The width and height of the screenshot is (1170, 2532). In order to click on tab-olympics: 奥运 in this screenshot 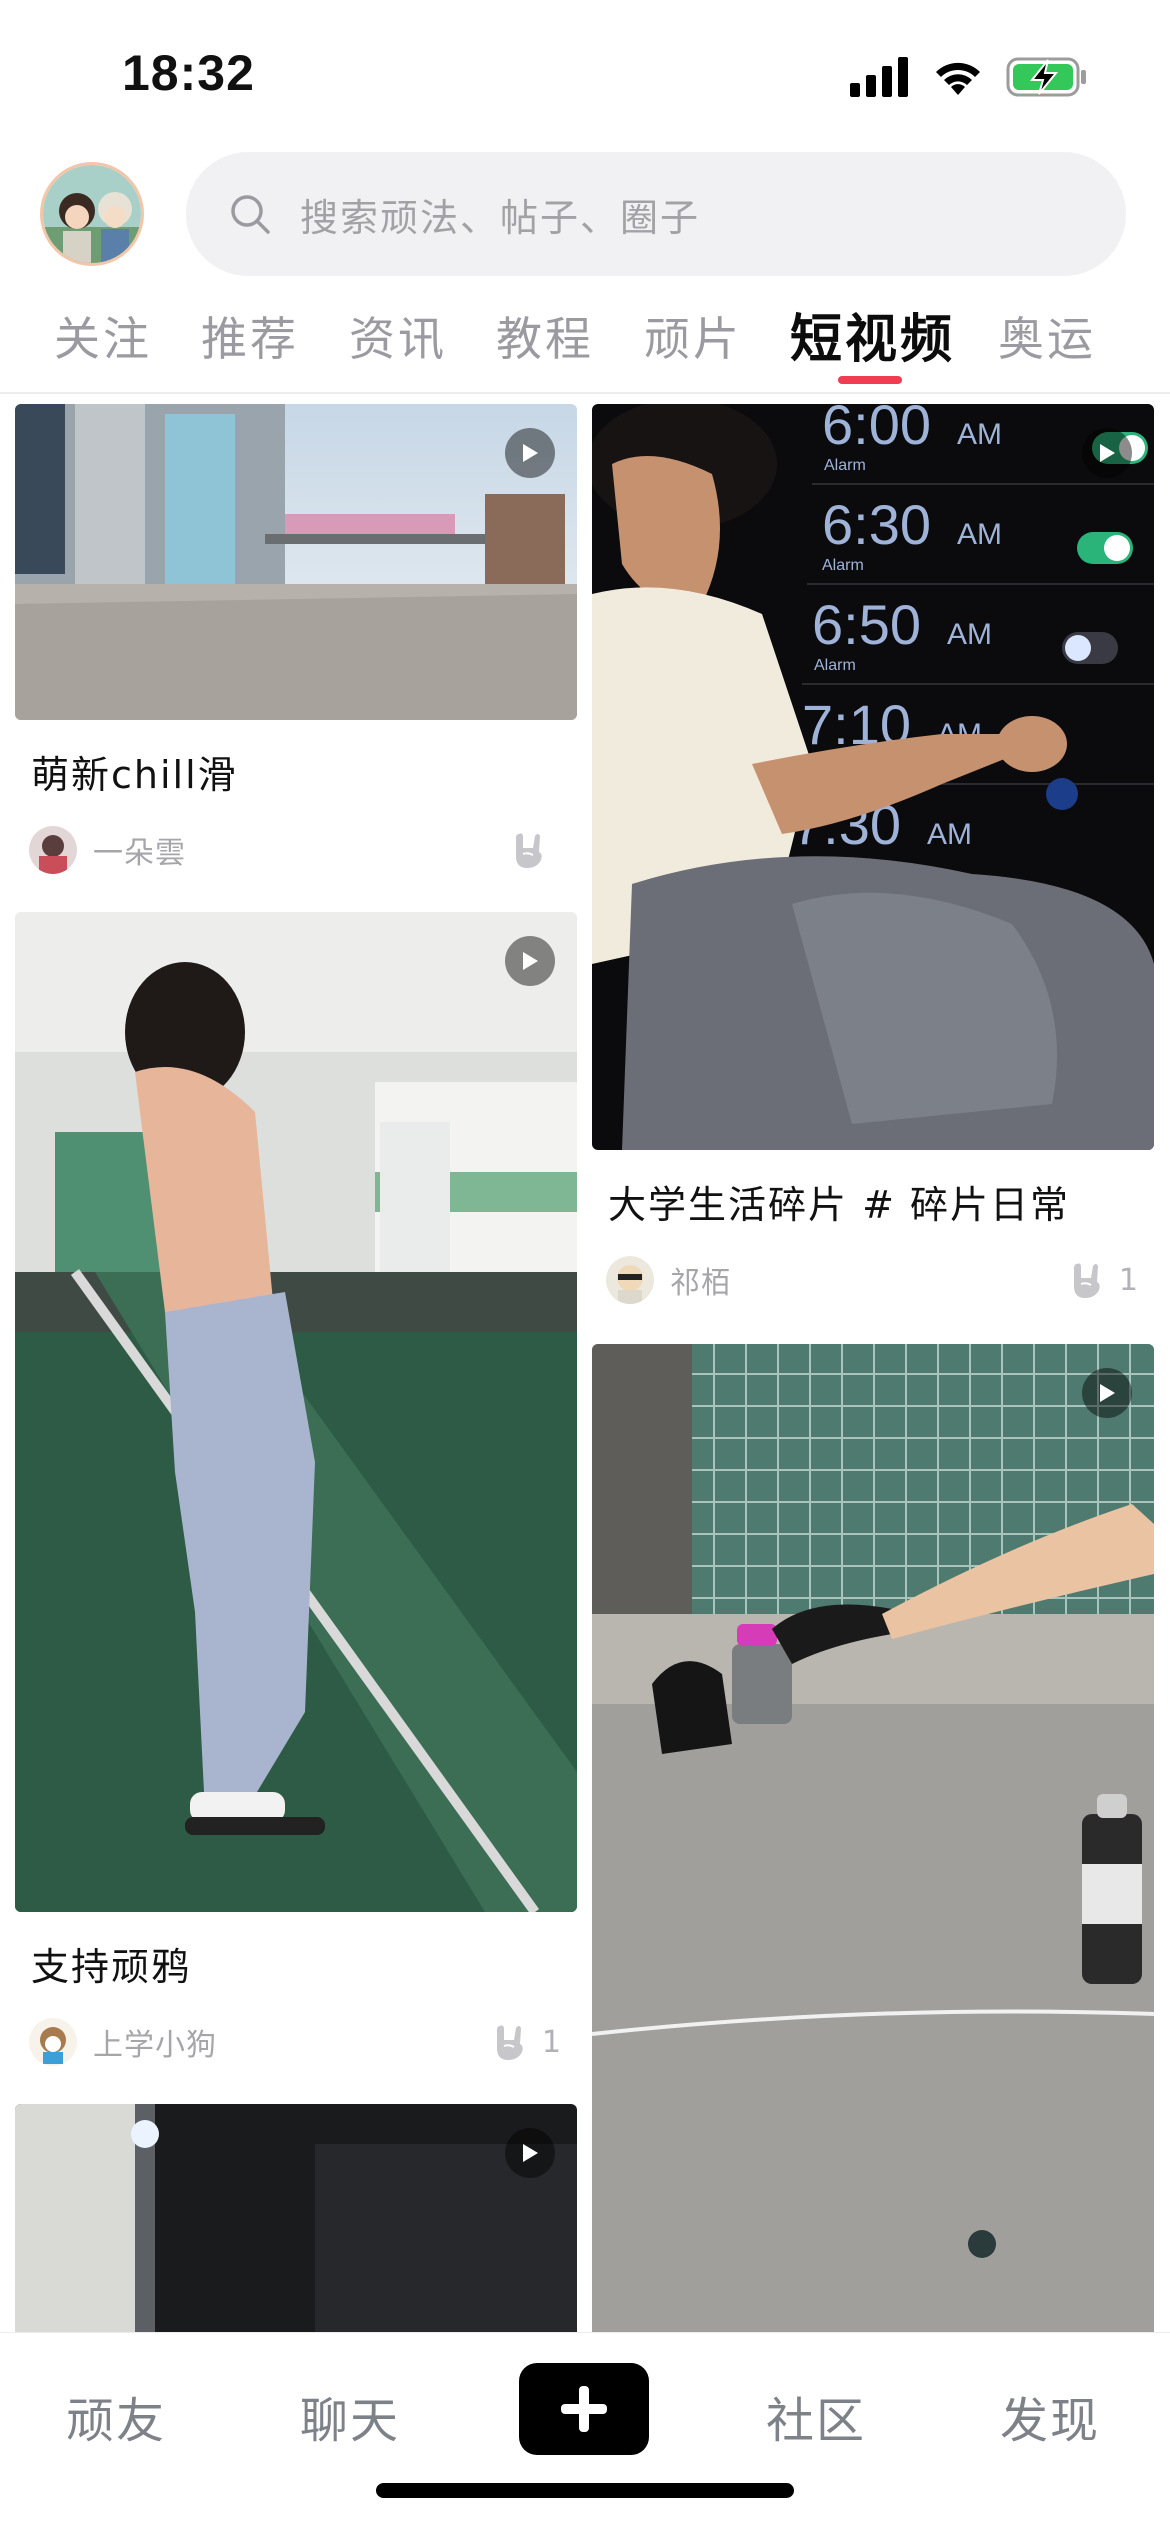, I will do `click(1047, 336)`.